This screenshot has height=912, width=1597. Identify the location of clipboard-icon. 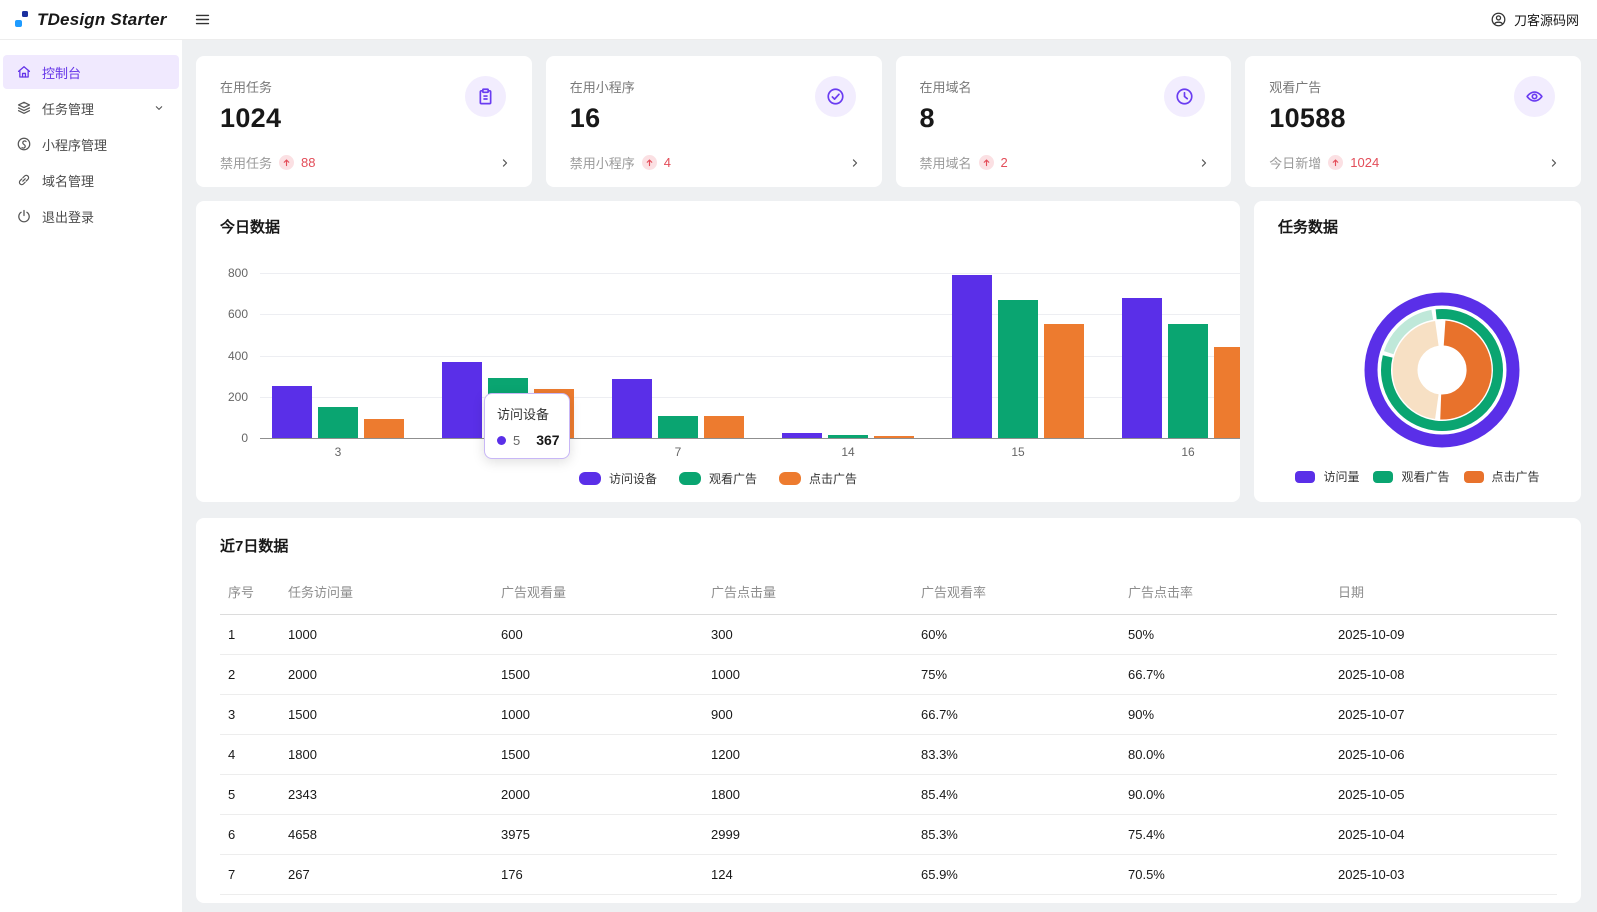
(485, 96).